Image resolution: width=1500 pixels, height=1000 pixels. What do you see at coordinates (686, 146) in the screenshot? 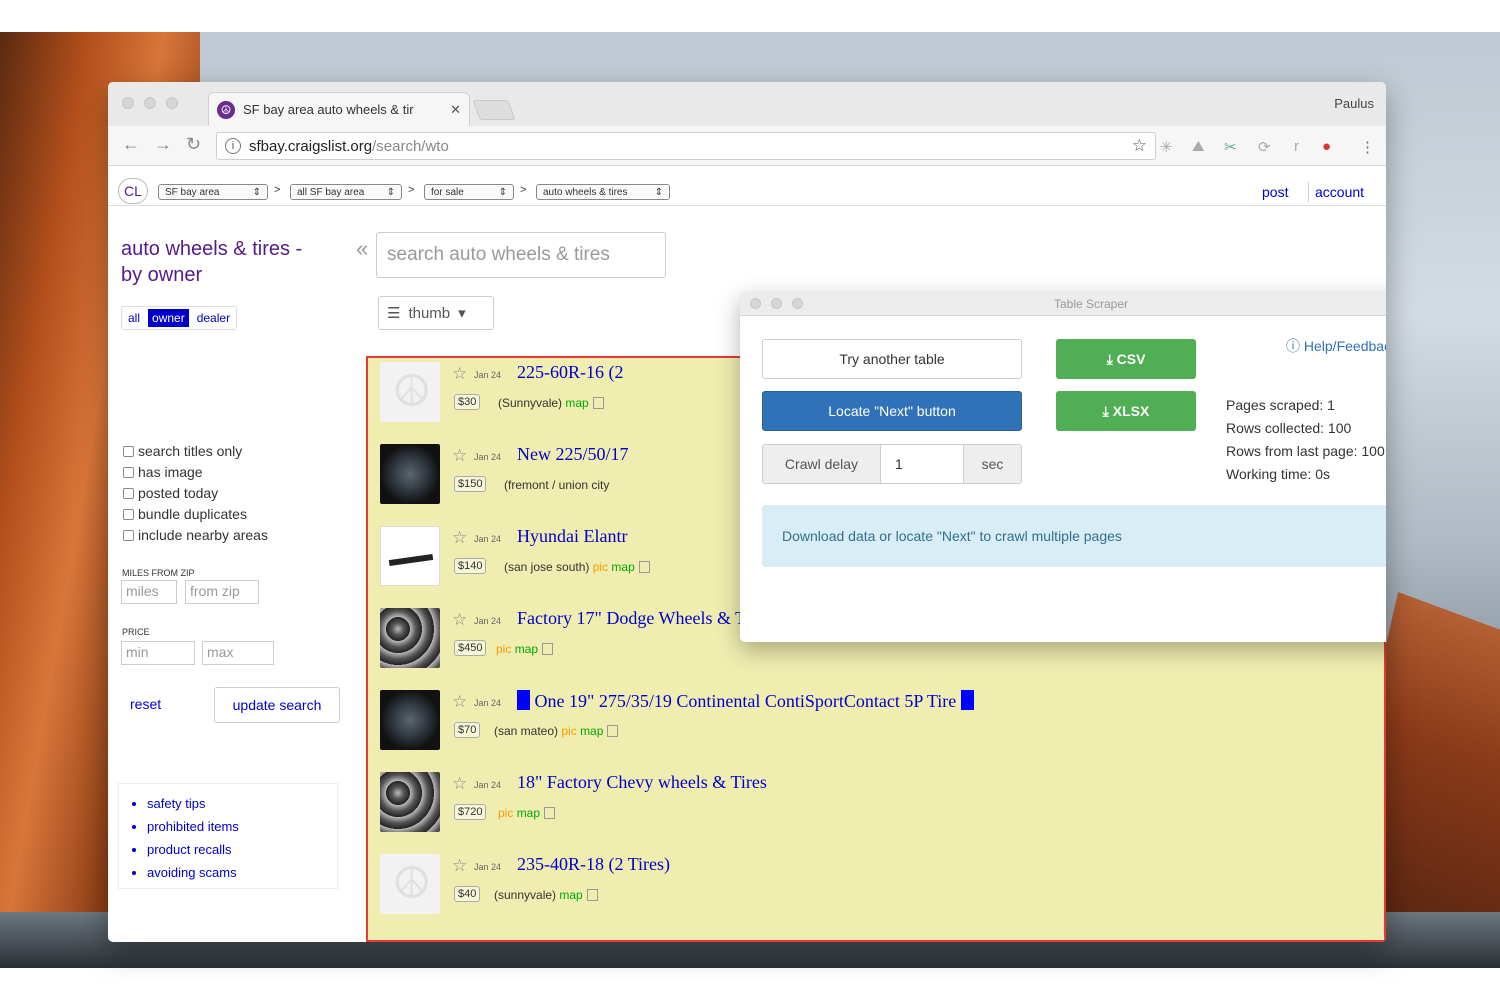
I see `address-bar: i sfbay.craigslist.org/search/wto ☆` at bounding box center [686, 146].